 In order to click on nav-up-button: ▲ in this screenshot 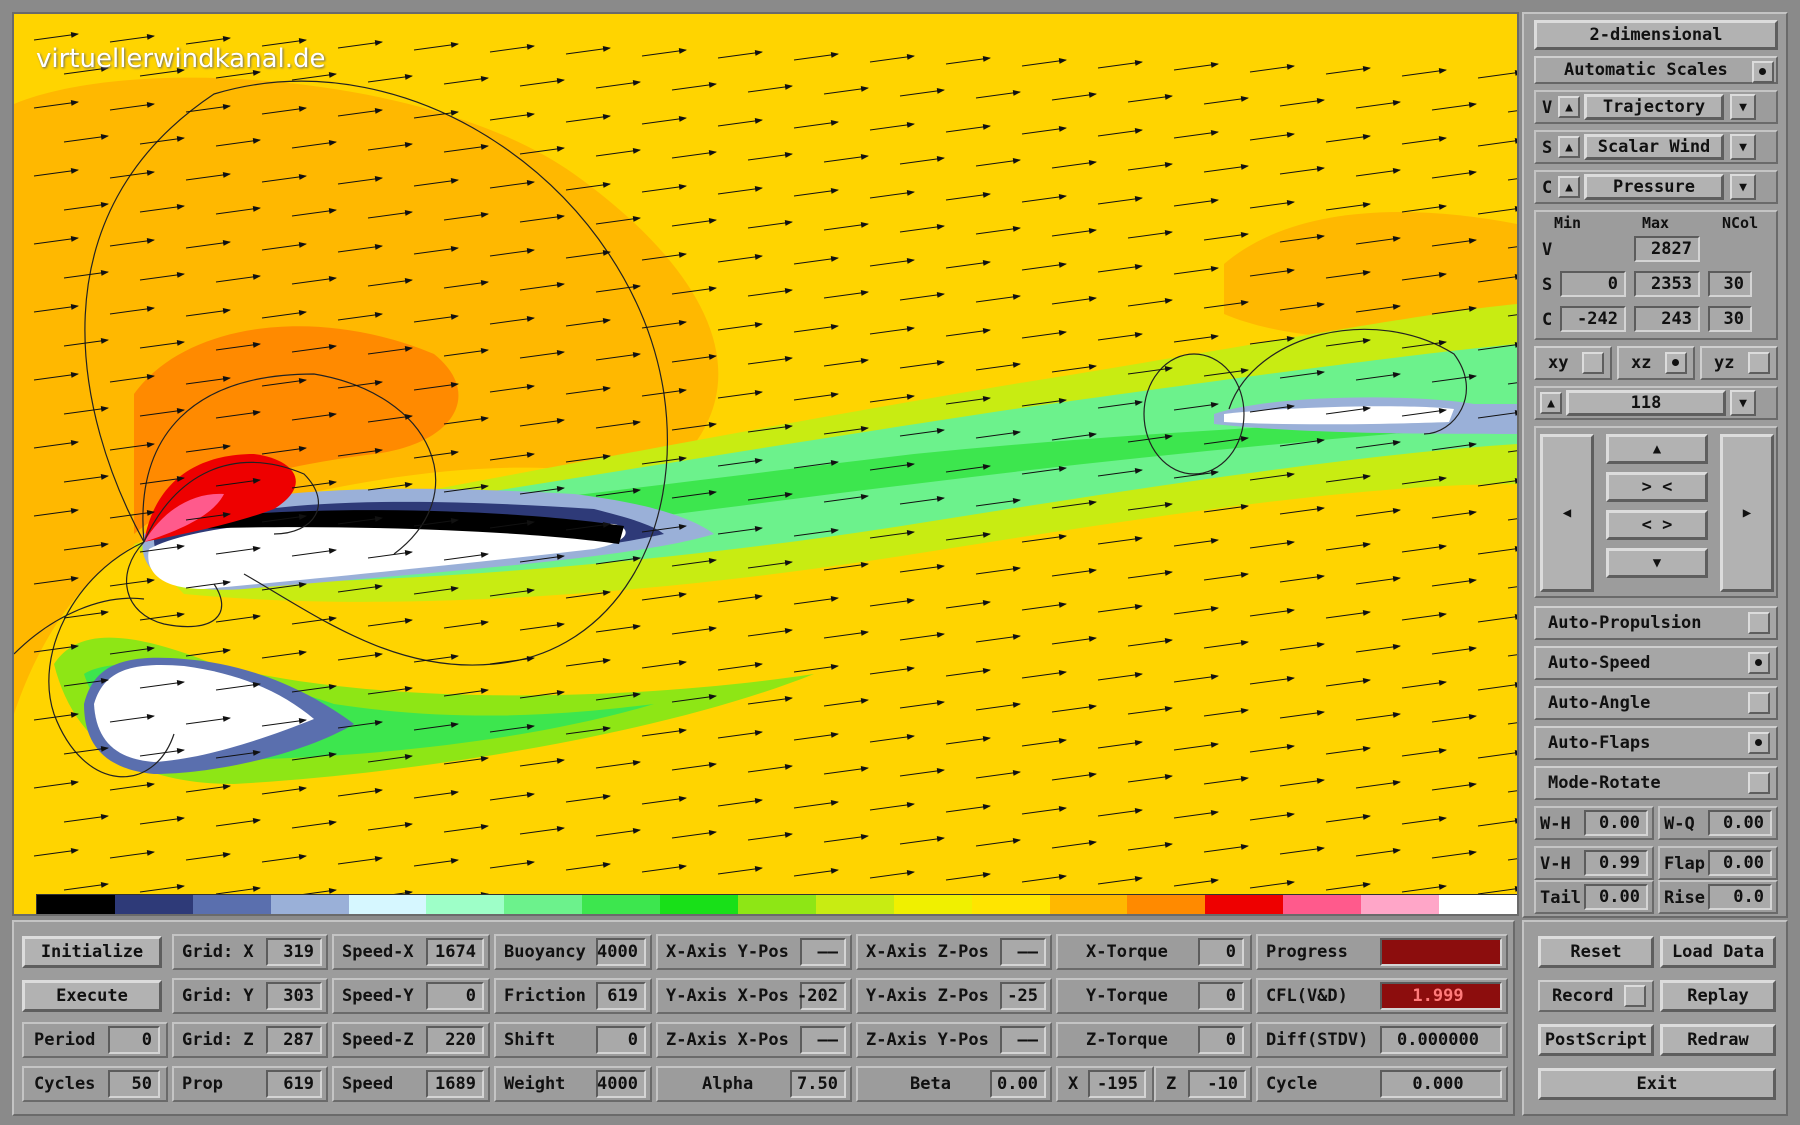, I will do `click(1657, 449)`.